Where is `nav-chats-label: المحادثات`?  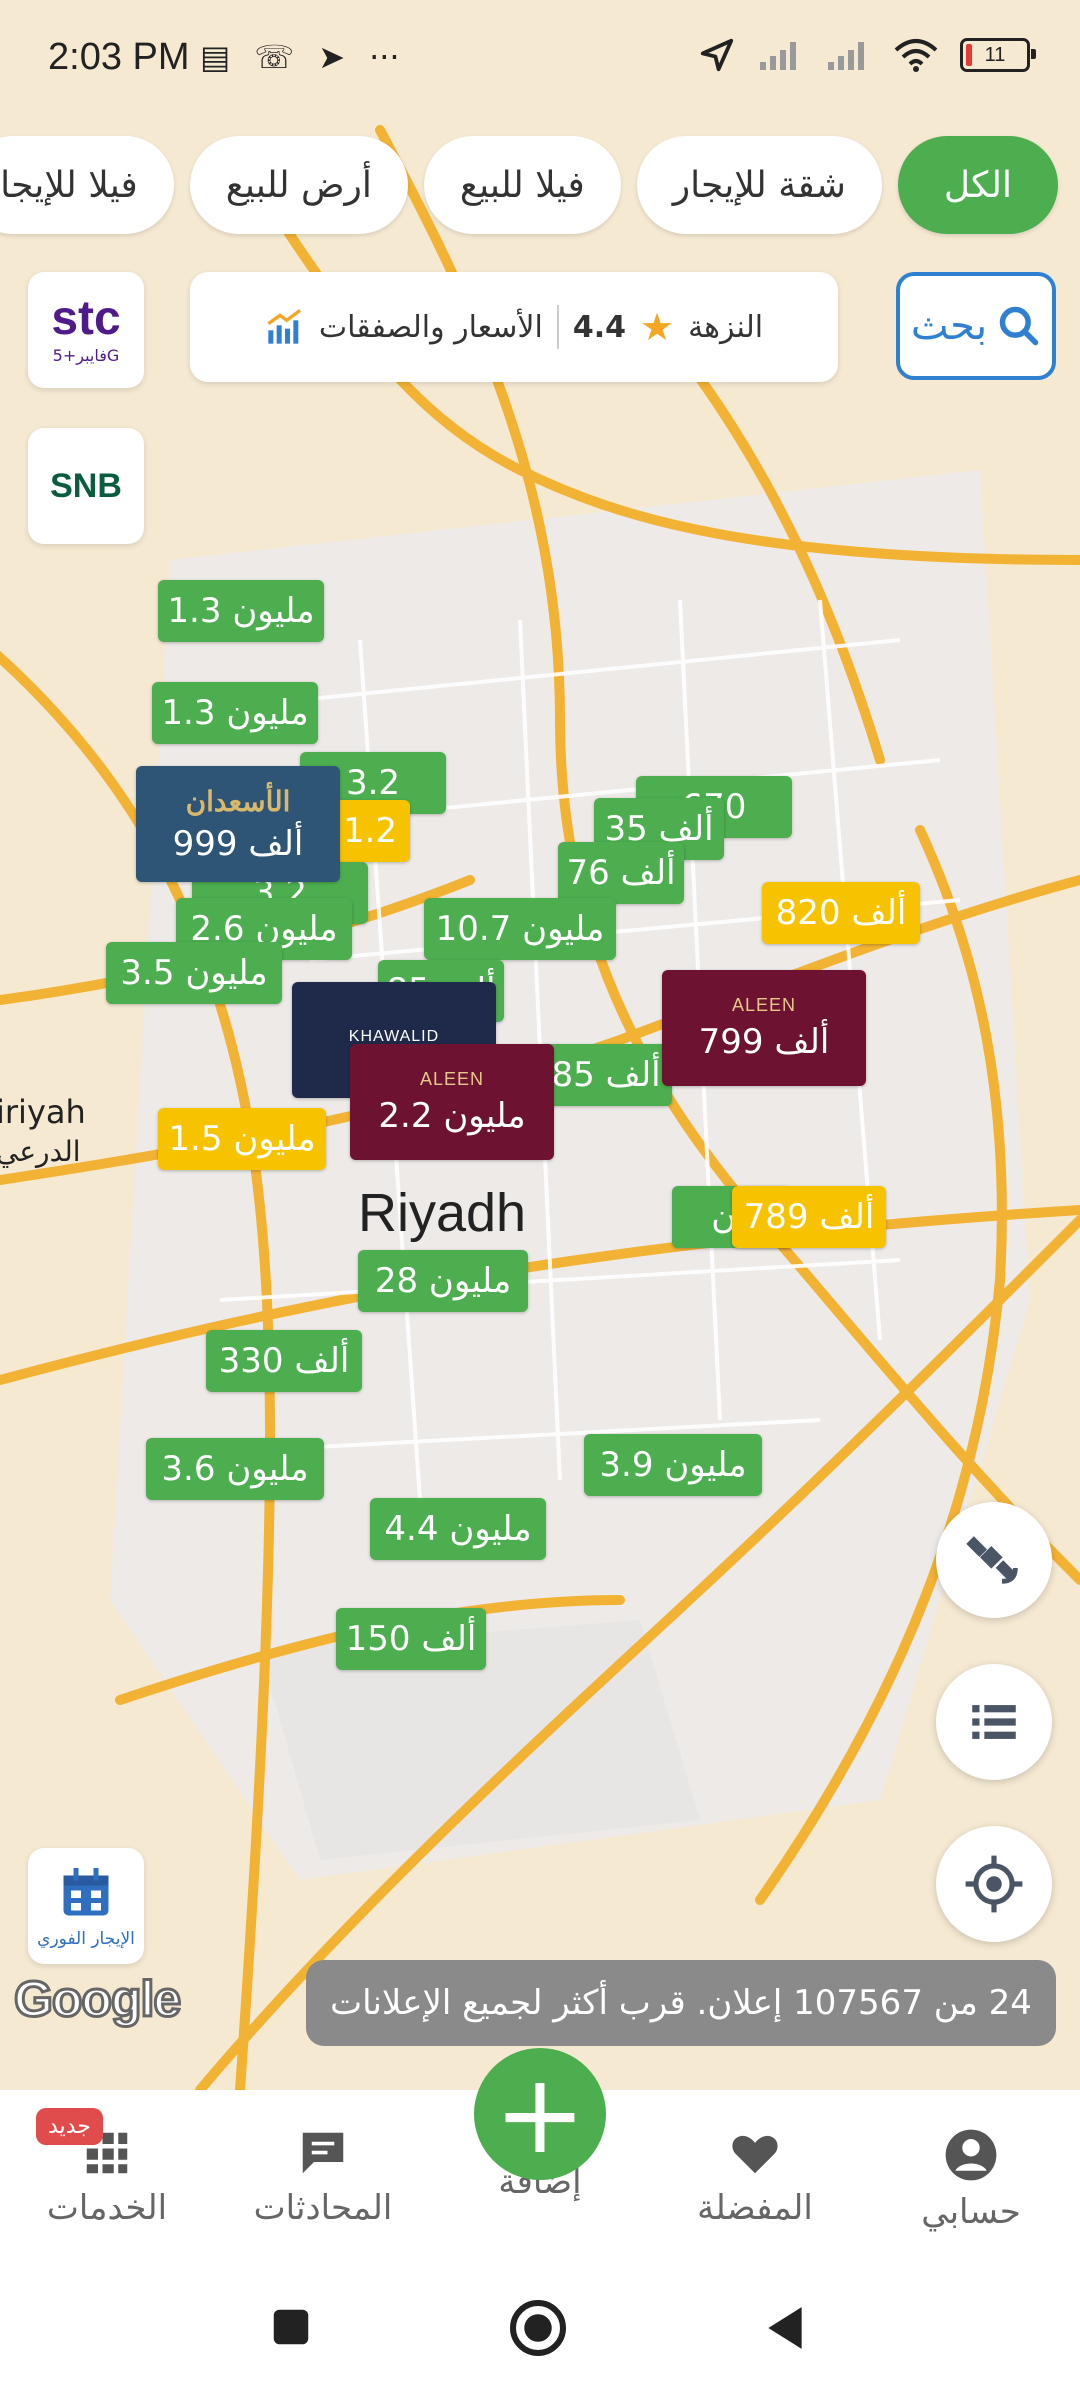
nav-chats-label: المحادثات is located at coordinates (323, 2208).